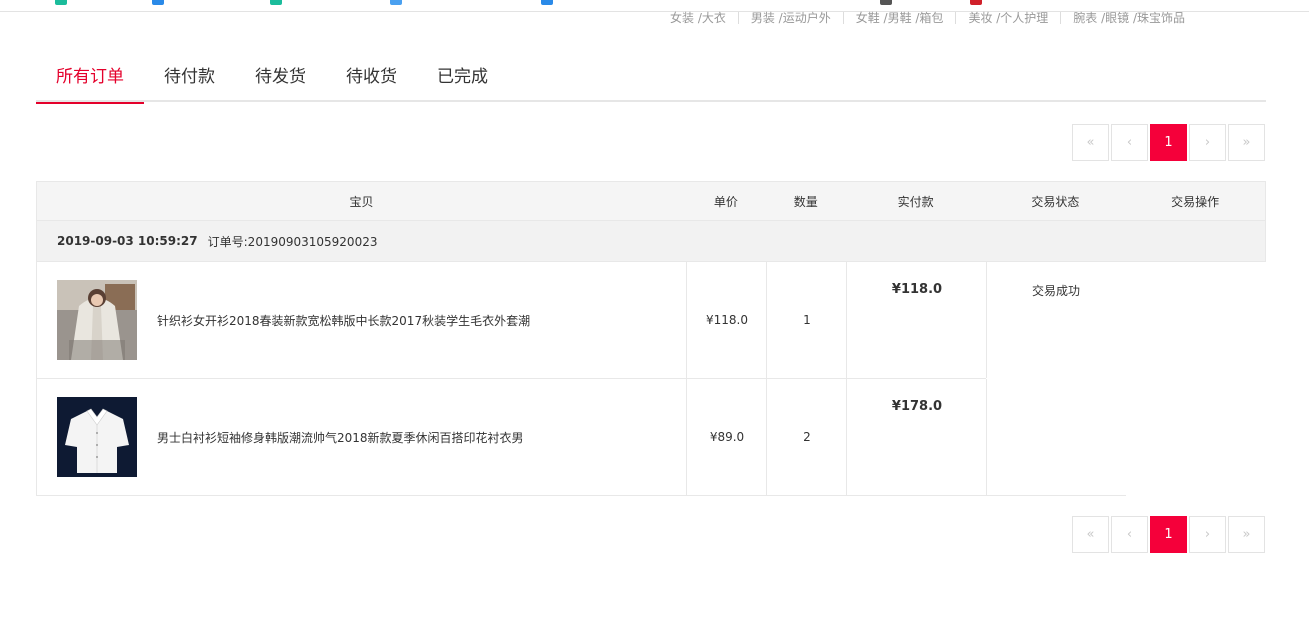 The height and width of the screenshot is (628, 1309). What do you see at coordinates (90, 80) in the screenshot?
I see `tab-all-orders: 所有订单` at bounding box center [90, 80].